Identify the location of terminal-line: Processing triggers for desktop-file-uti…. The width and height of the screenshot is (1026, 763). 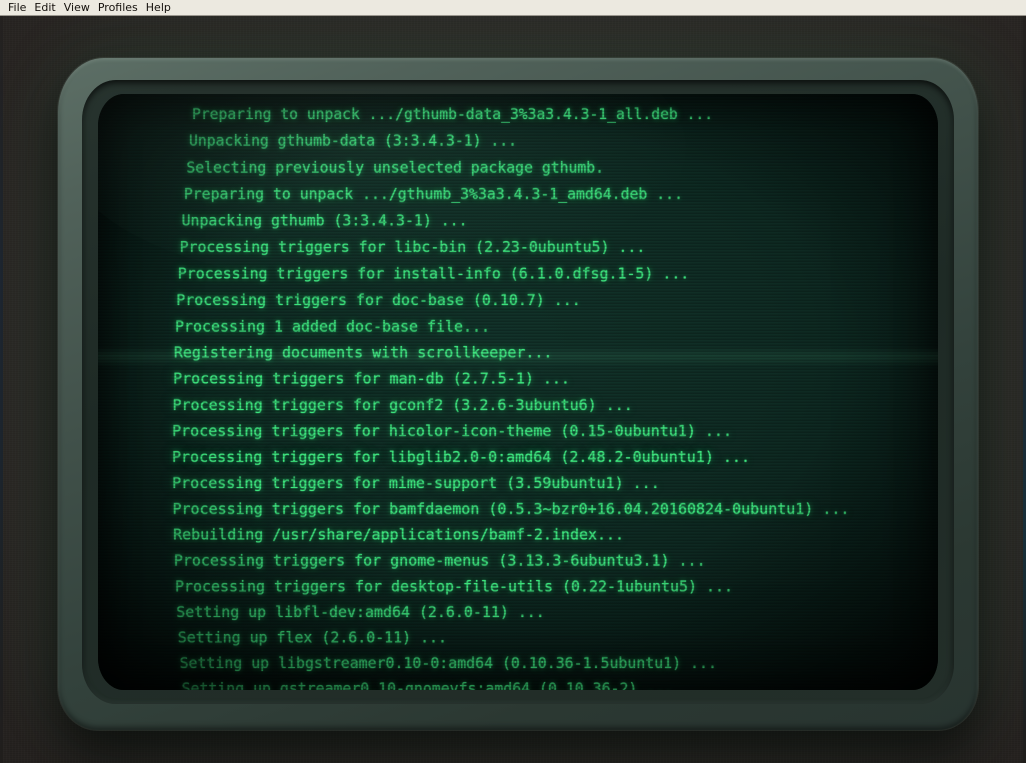
(454, 586).